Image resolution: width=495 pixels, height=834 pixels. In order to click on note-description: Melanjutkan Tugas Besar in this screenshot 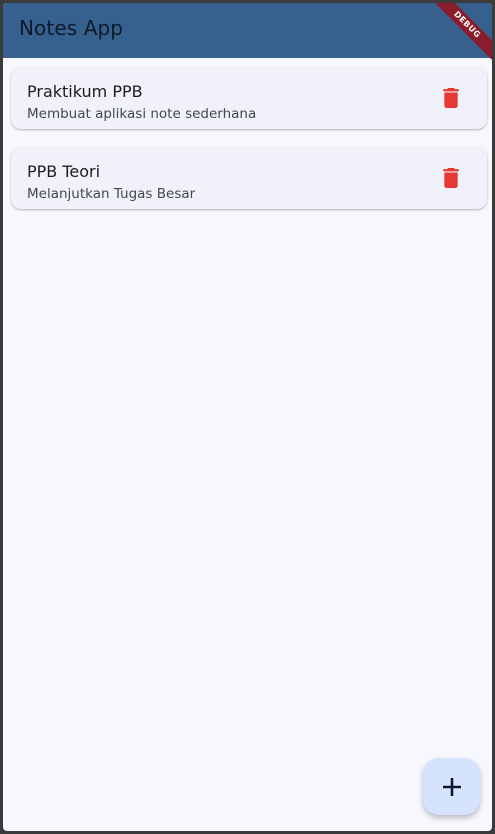, I will do `click(111, 194)`.